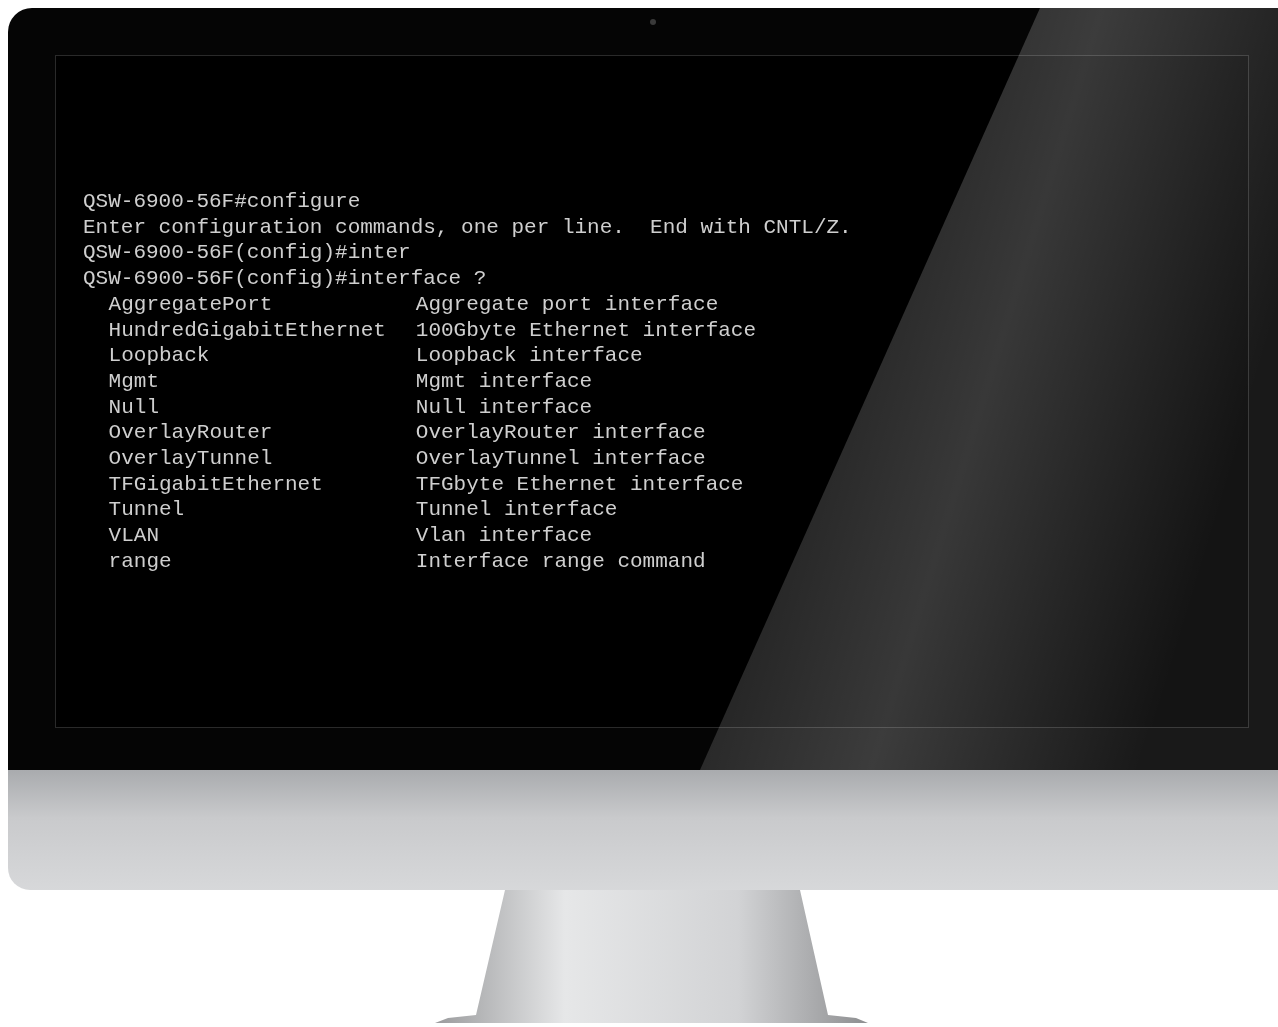 The width and height of the screenshot is (1278, 1027). What do you see at coordinates (133, 536) in the screenshot?
I see `interface-name: VLAN` at bounding box center [133, 536].